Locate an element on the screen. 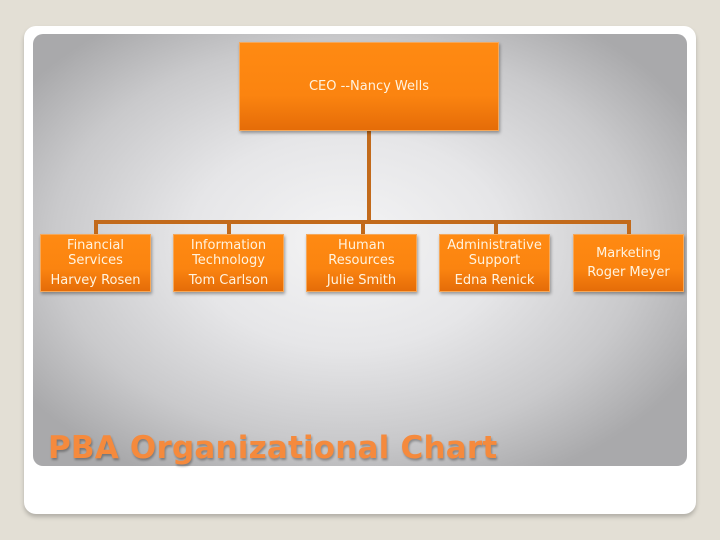  dept-label-line2: Resources is located at coordinates (361, 261).